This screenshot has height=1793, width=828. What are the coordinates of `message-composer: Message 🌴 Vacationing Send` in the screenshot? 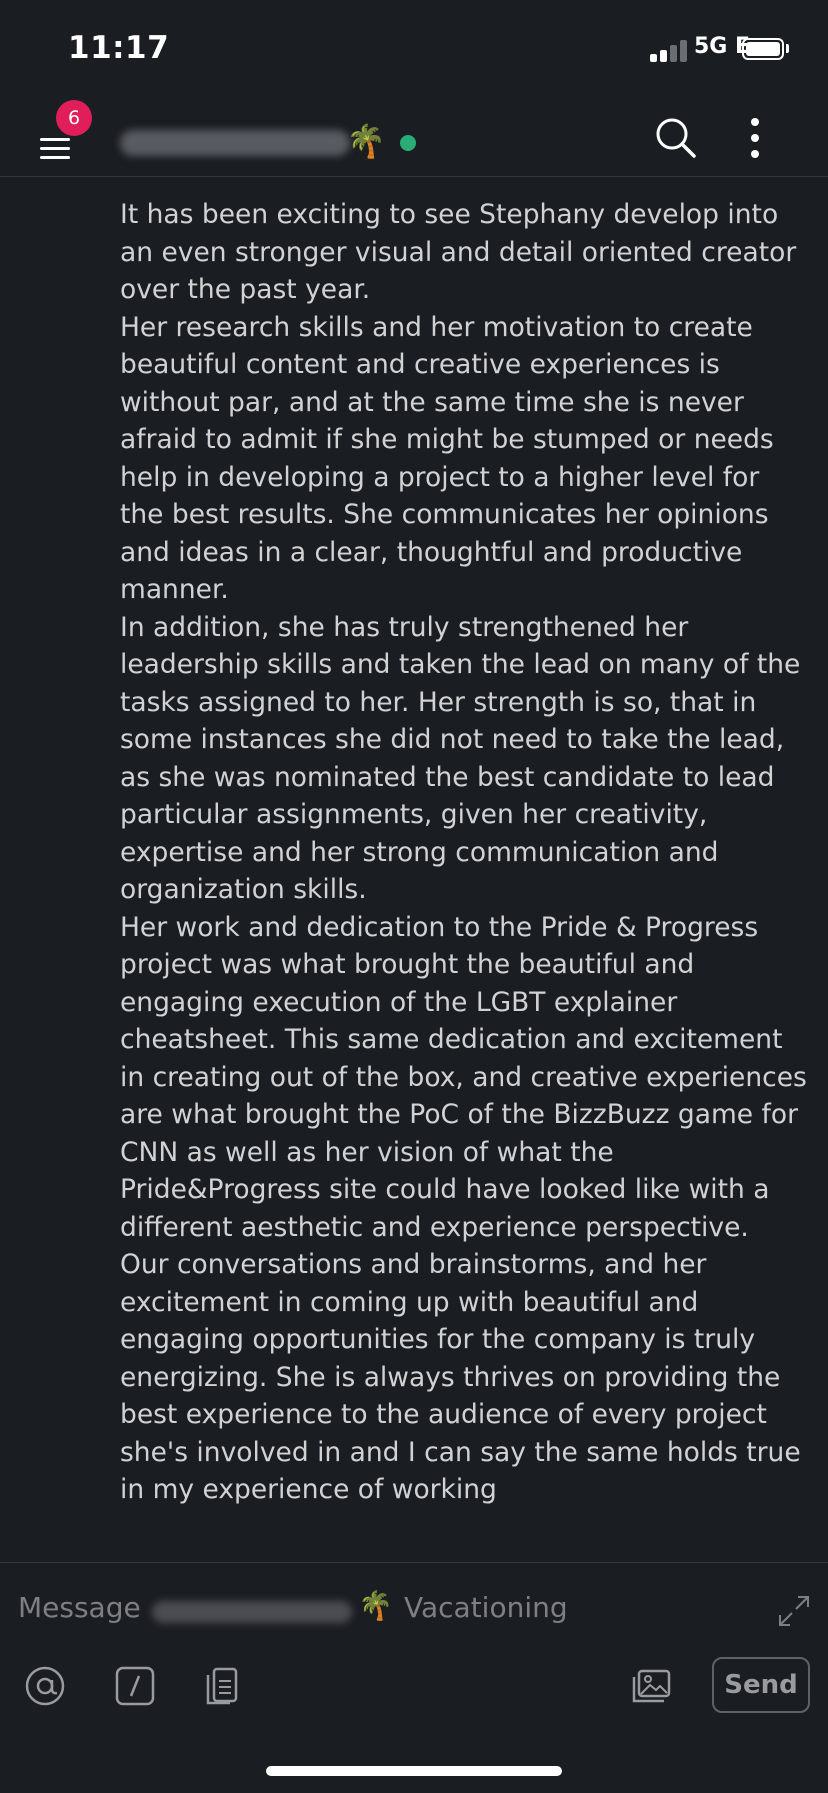 It's located at (414, 1677).